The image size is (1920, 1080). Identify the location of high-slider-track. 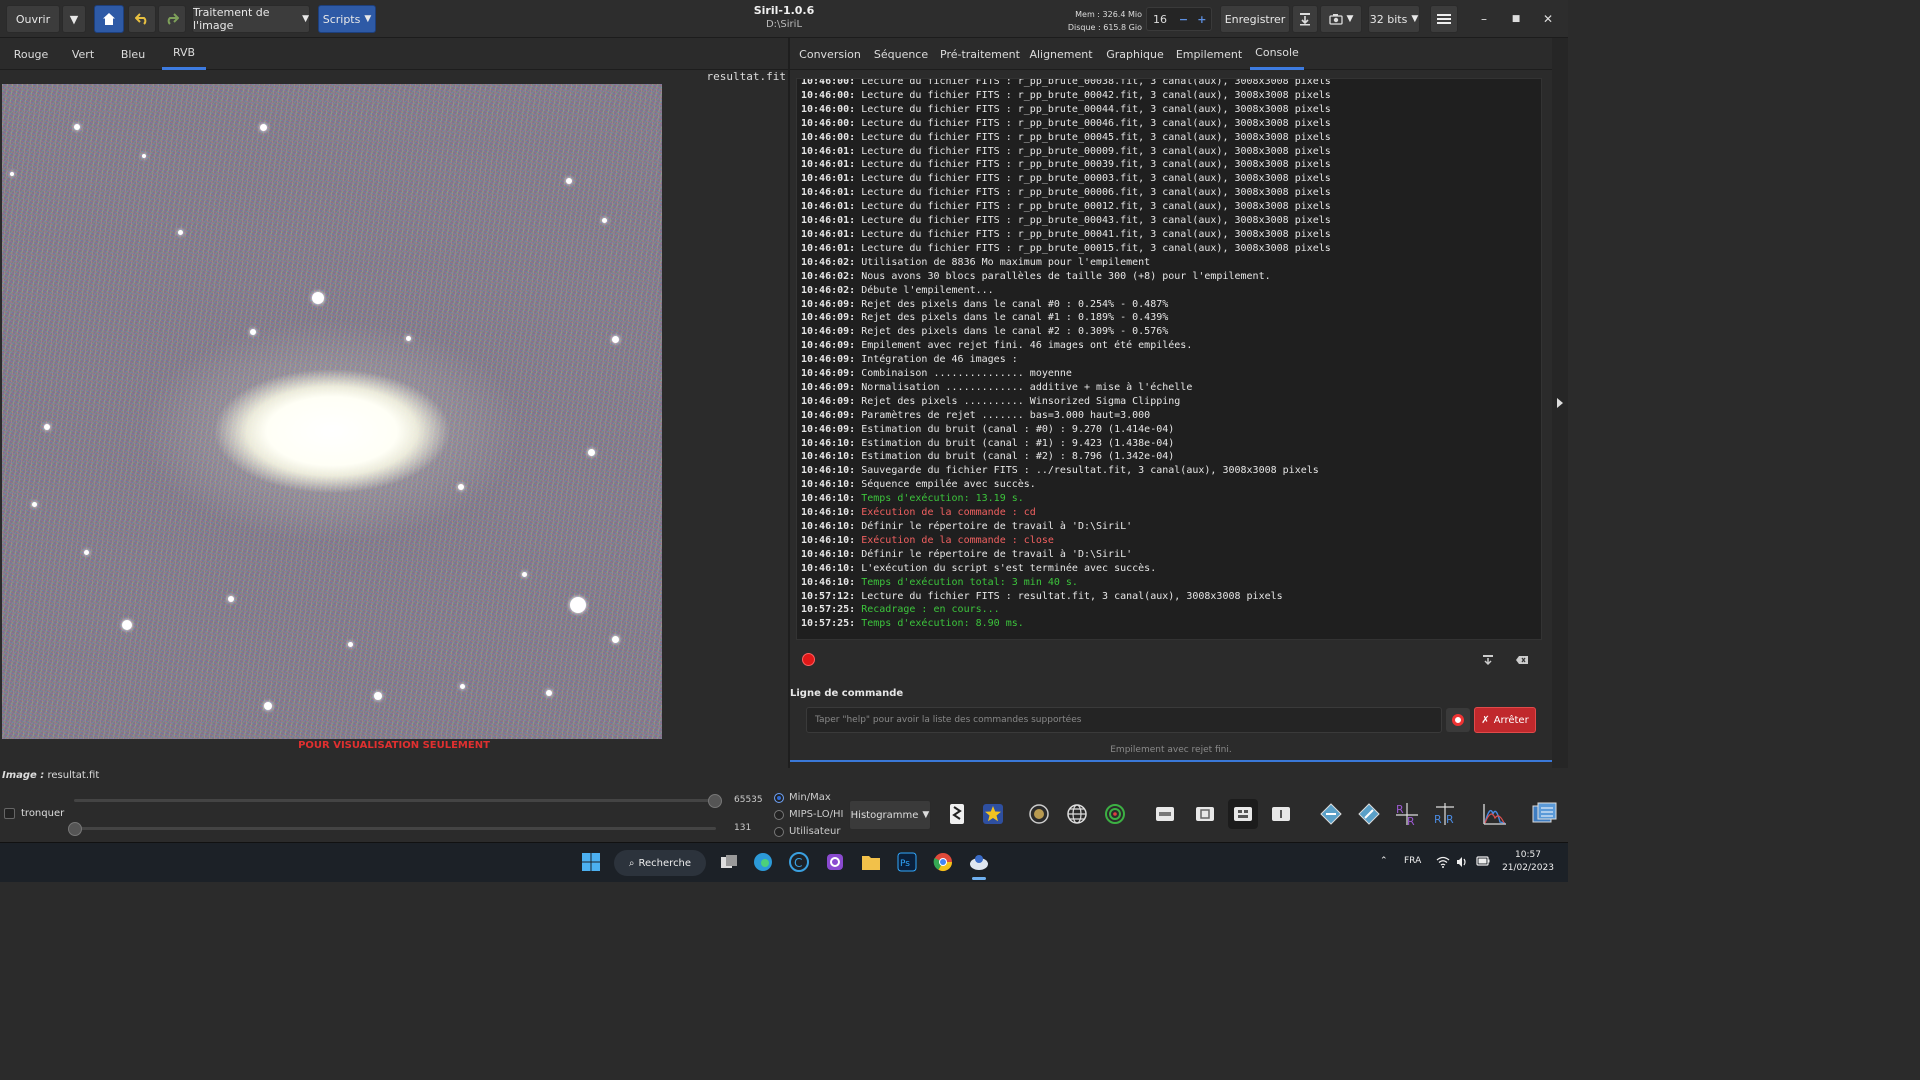
(395, 800).